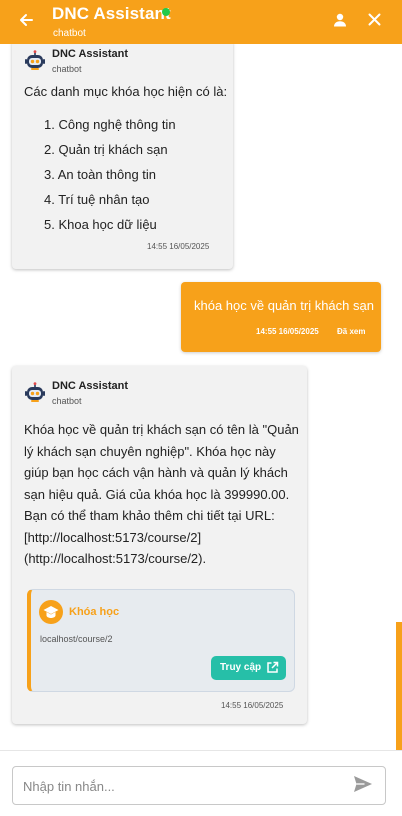  What do you see at coordinates (115, 558) in the screenshot?
I see `message-line: (http://localhost:5173/course/2).` at bounding box center [115, 558].